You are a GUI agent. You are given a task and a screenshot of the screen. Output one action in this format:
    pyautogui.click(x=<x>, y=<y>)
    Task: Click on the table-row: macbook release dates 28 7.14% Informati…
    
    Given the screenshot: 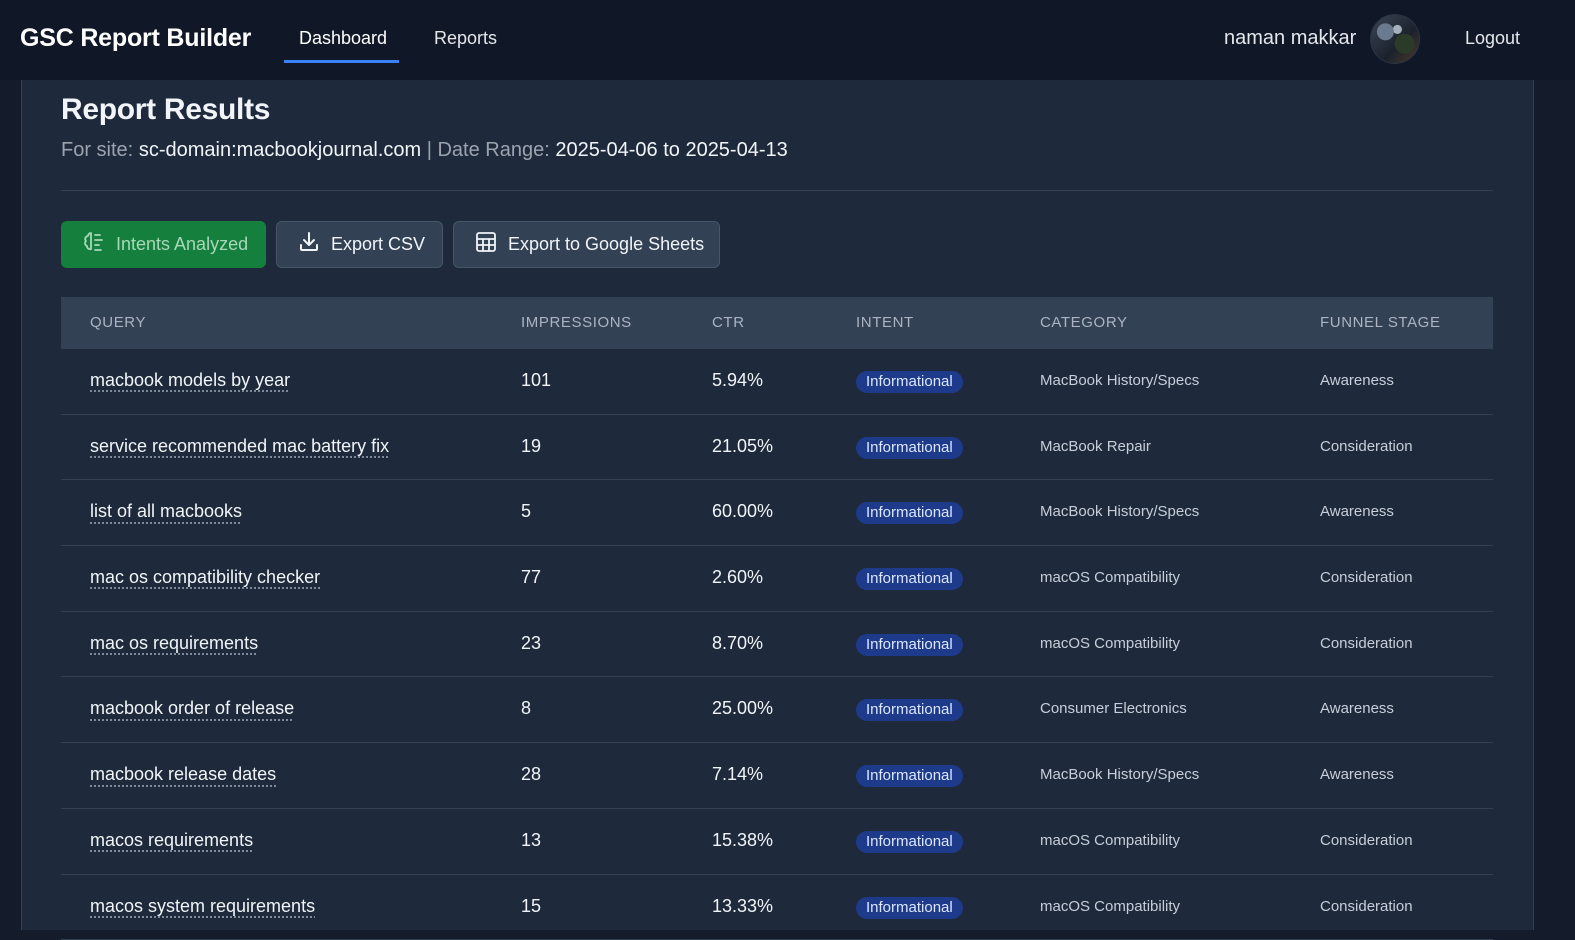 What is the action you would take?
    pyautogui.click(x=777, y=776)
    